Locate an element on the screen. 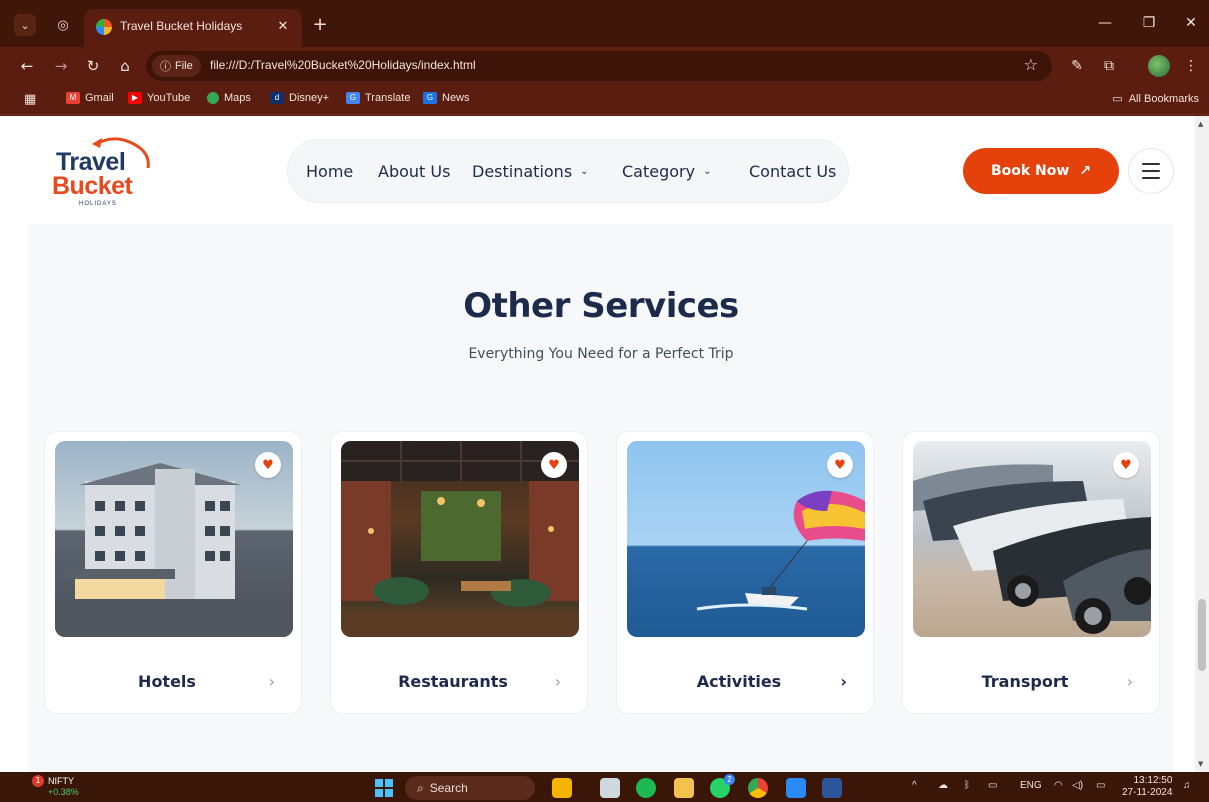  service-card-transport: ♥ Transport › is located at coordinates (1031, 572).